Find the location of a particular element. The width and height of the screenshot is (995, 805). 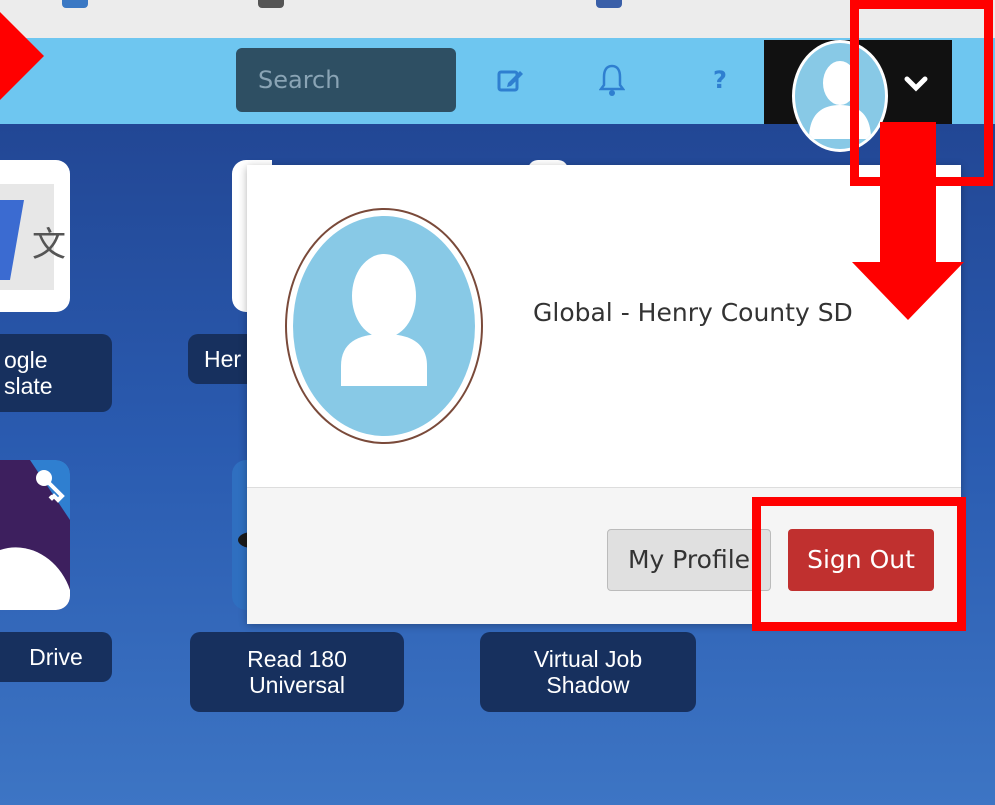

translate-icon: 文 is located at coordinates (33, 237).